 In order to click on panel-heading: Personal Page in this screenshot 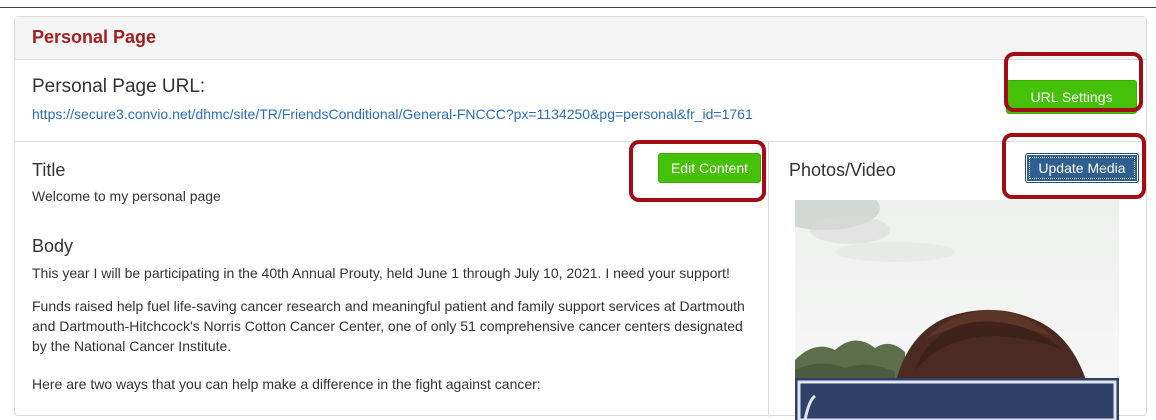, I will do `click(580, 38)`.